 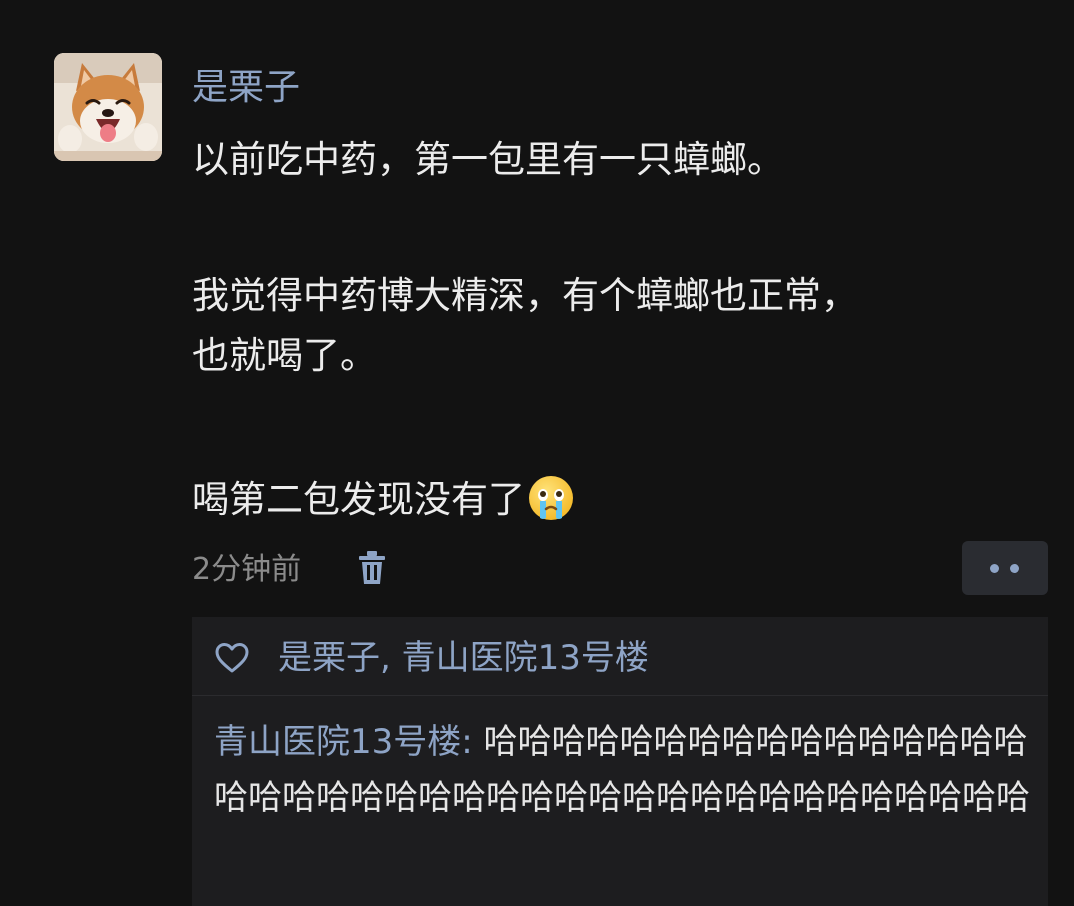 What do you see at coordinates (246, 88) in the screenshot?
I see `post-author-name: 是栗子` at bounding box center [246, 88].